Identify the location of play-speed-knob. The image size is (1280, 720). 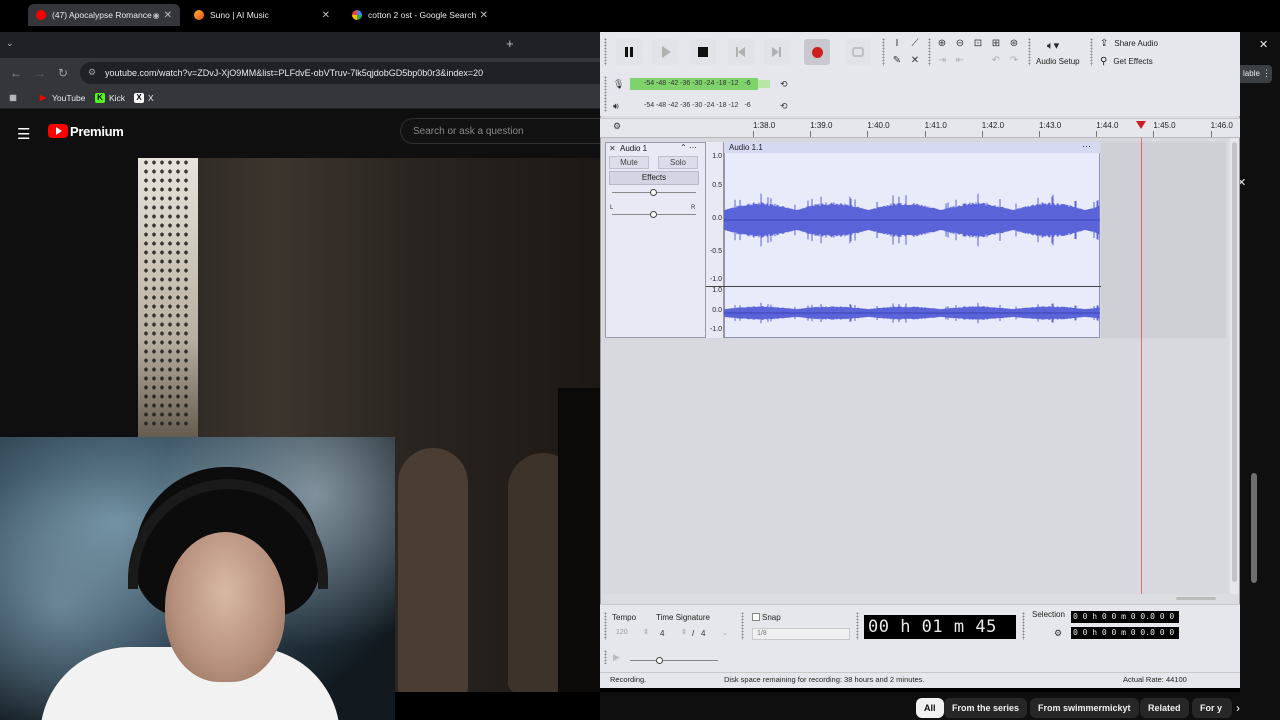
(659, 660).